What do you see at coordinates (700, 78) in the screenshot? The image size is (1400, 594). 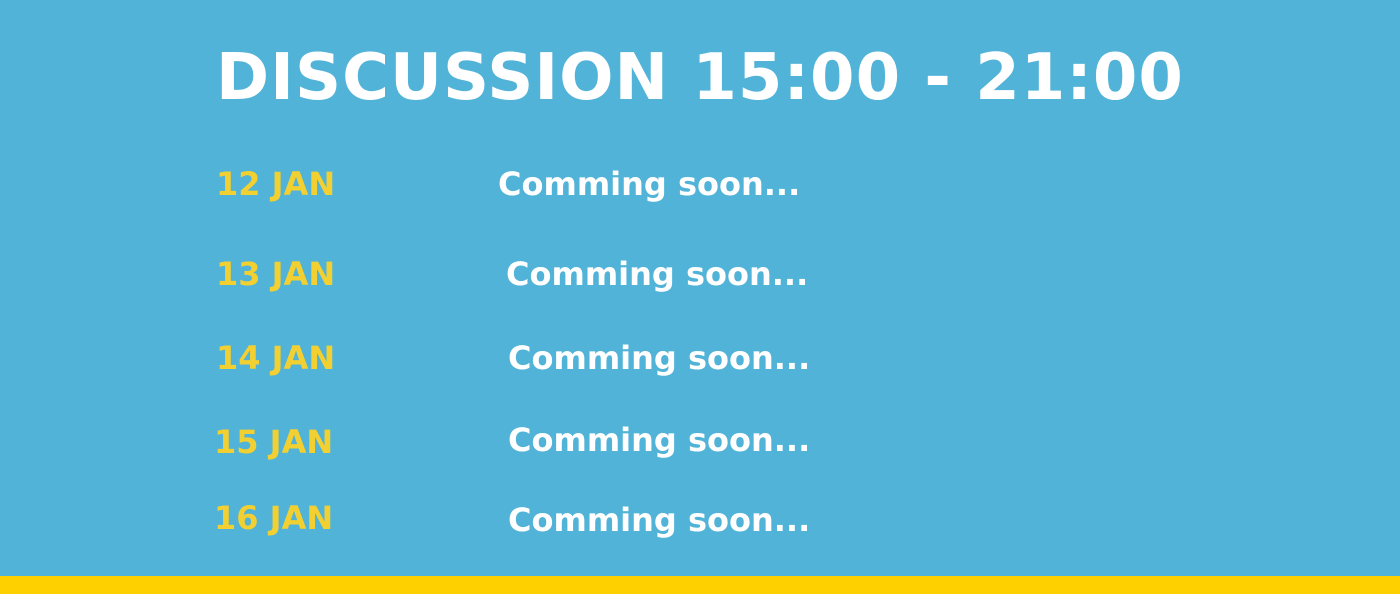 I see `page-title: DISCUSSION 15:00 - 21:00` at bounding box center [700, 78].